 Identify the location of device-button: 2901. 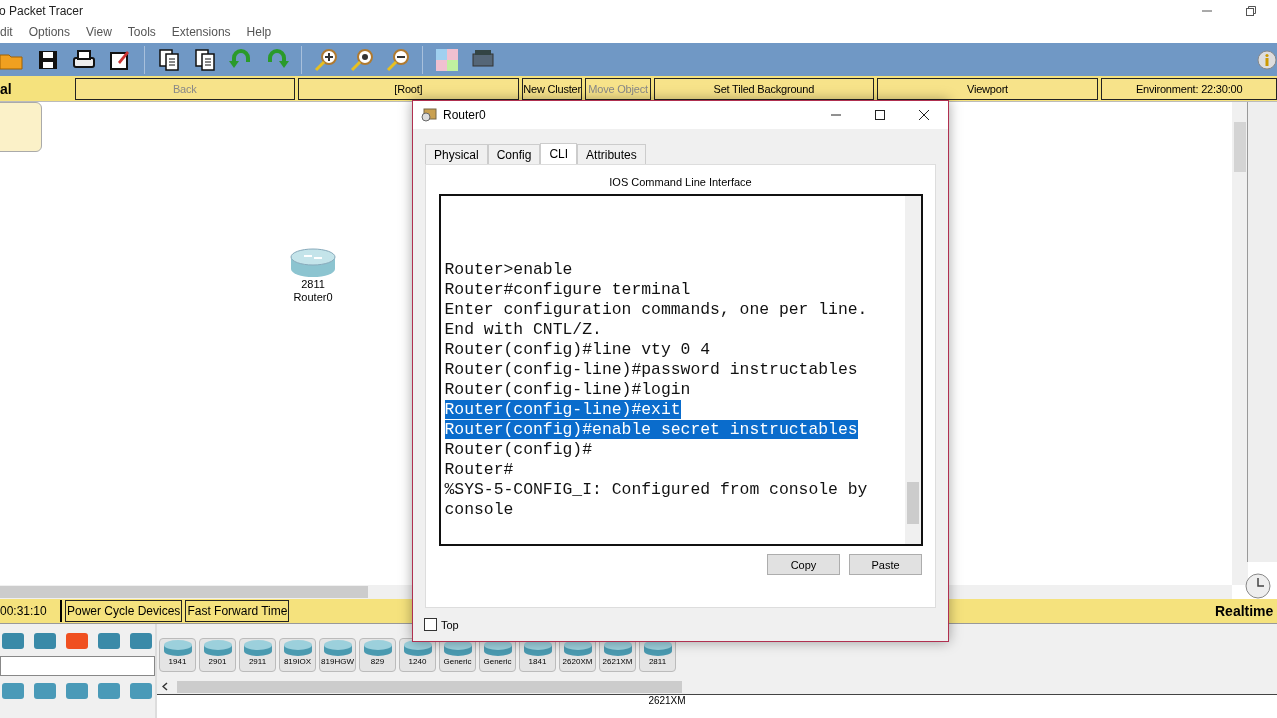
(217, 655).